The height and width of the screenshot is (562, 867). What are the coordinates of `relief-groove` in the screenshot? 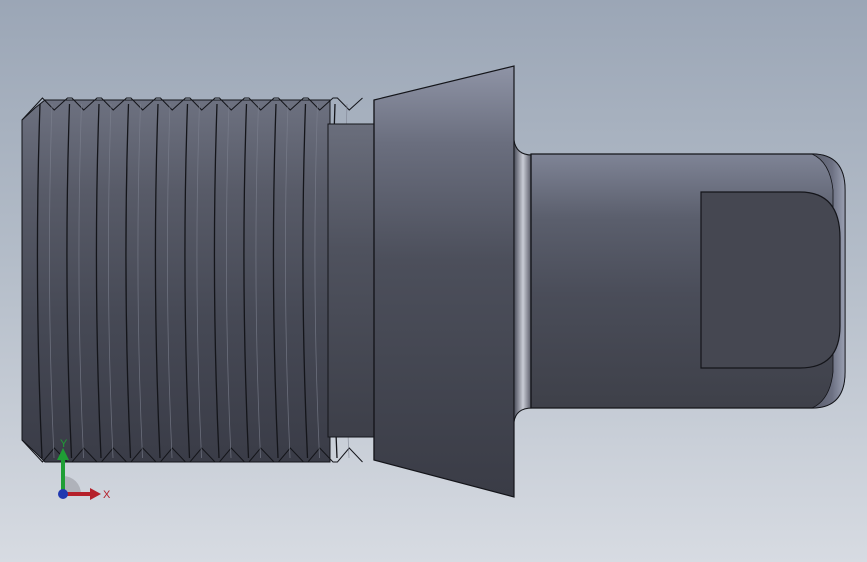 It's located at (523, 281).